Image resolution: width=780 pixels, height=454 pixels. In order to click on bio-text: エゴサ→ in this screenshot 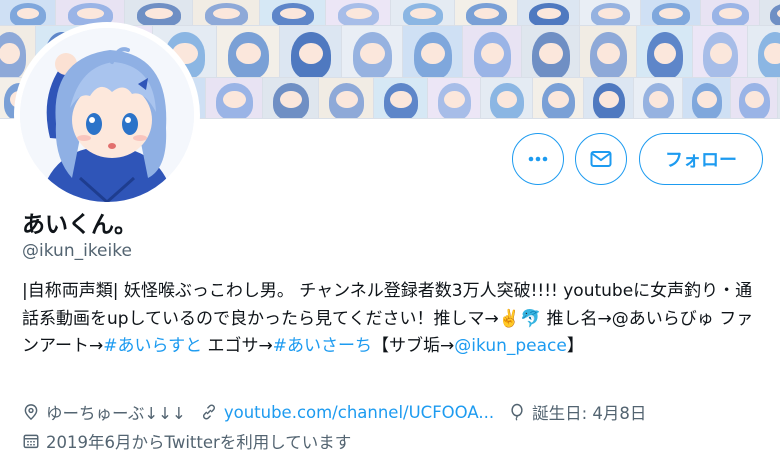, I will do `click(237, 346)`.